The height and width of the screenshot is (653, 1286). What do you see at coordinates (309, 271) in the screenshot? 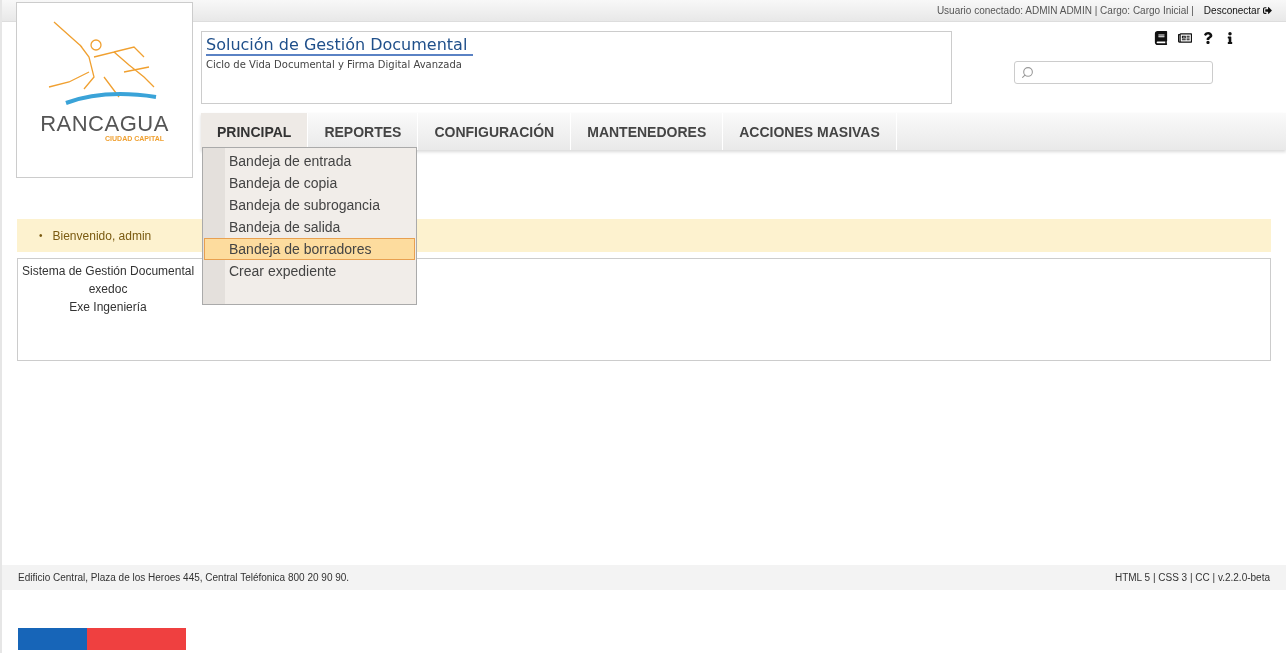
I see `dropdown-item: Crear expediente` at bounding box center [309, 271].